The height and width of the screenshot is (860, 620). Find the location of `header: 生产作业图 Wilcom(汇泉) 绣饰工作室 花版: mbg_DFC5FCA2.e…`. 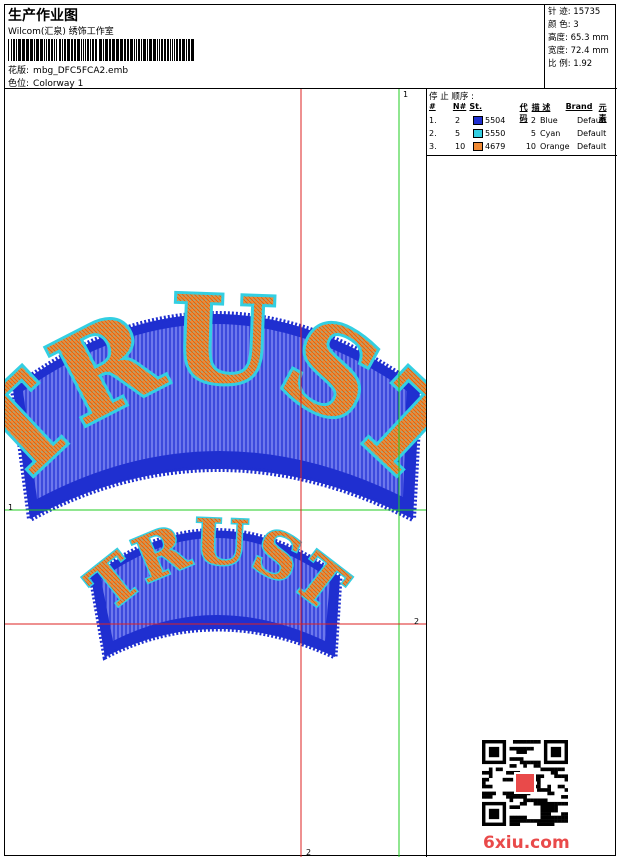

header: 生产作业图 Wilcom(汇泉) 绣饰工作室 花版: mbg_DFC5FCA2.e… is located at coordinates (275, 47).